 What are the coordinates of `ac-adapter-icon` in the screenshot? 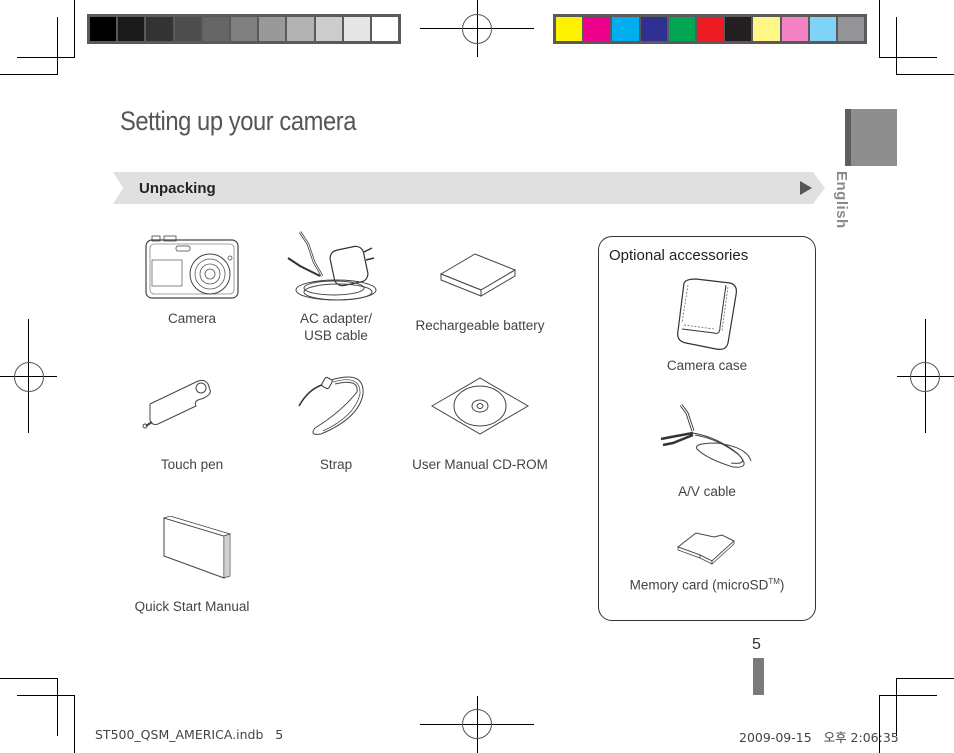 It's located at (332, 266).